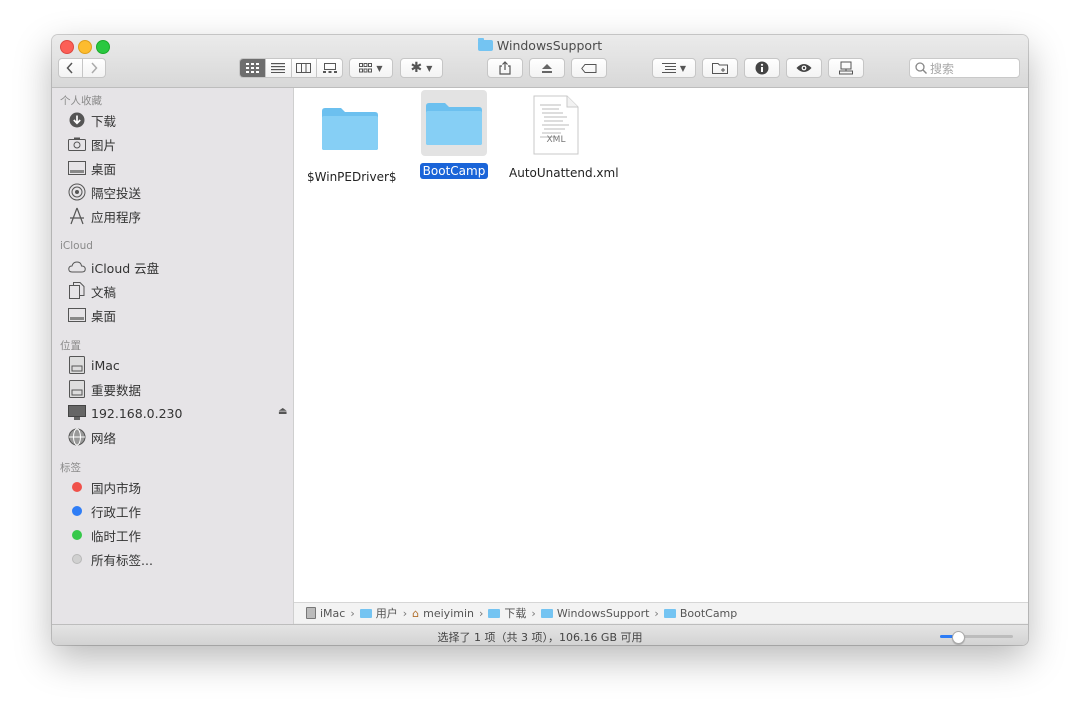 The height and width of the screenshot is (715, 1080). I want to click on sidebar-section-locations: 位置, so click(70, 346).